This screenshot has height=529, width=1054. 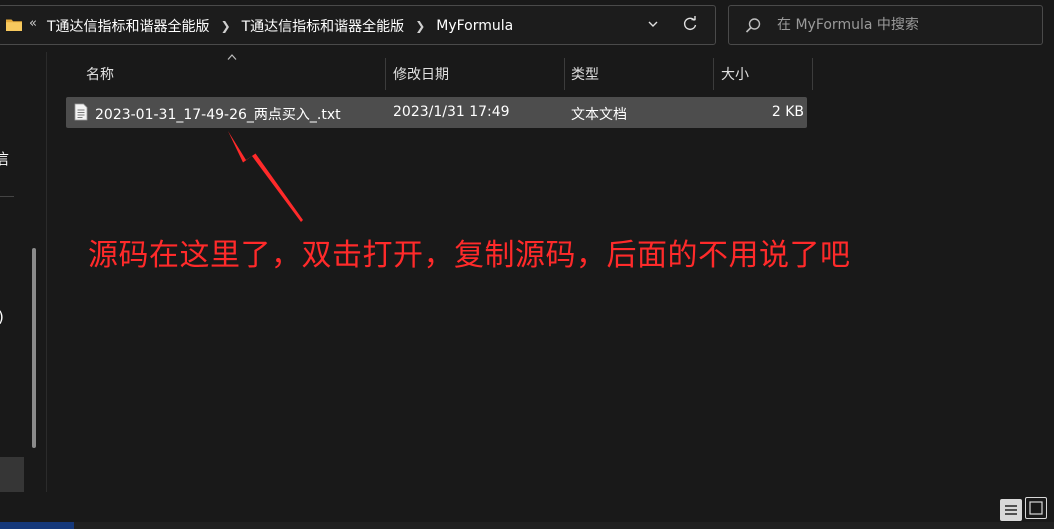 I want to click on column-header-name: 名称, so click(x=100, y=74).